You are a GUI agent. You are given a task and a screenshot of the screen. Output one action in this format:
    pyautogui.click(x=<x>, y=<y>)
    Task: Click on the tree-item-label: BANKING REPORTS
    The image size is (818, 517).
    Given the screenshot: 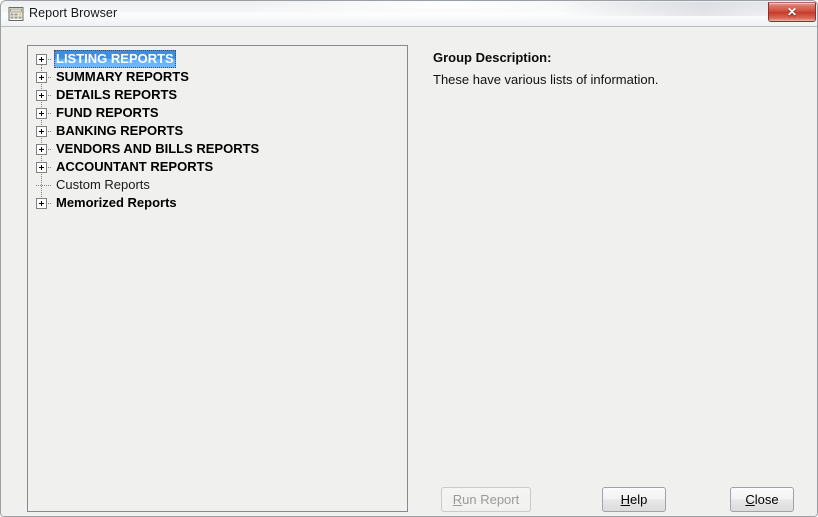 What is the action you would take?
    pyautogui.click(x=120, y=130)
    